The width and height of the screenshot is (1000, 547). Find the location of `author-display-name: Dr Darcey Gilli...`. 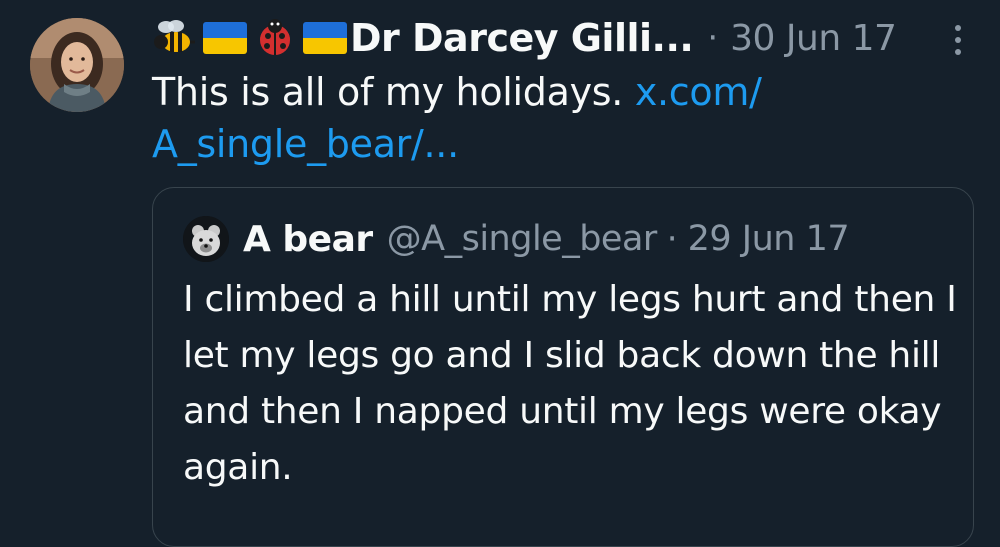

author-display-name: Dr Darcey Gilli... is located at coordinates (522, 38).